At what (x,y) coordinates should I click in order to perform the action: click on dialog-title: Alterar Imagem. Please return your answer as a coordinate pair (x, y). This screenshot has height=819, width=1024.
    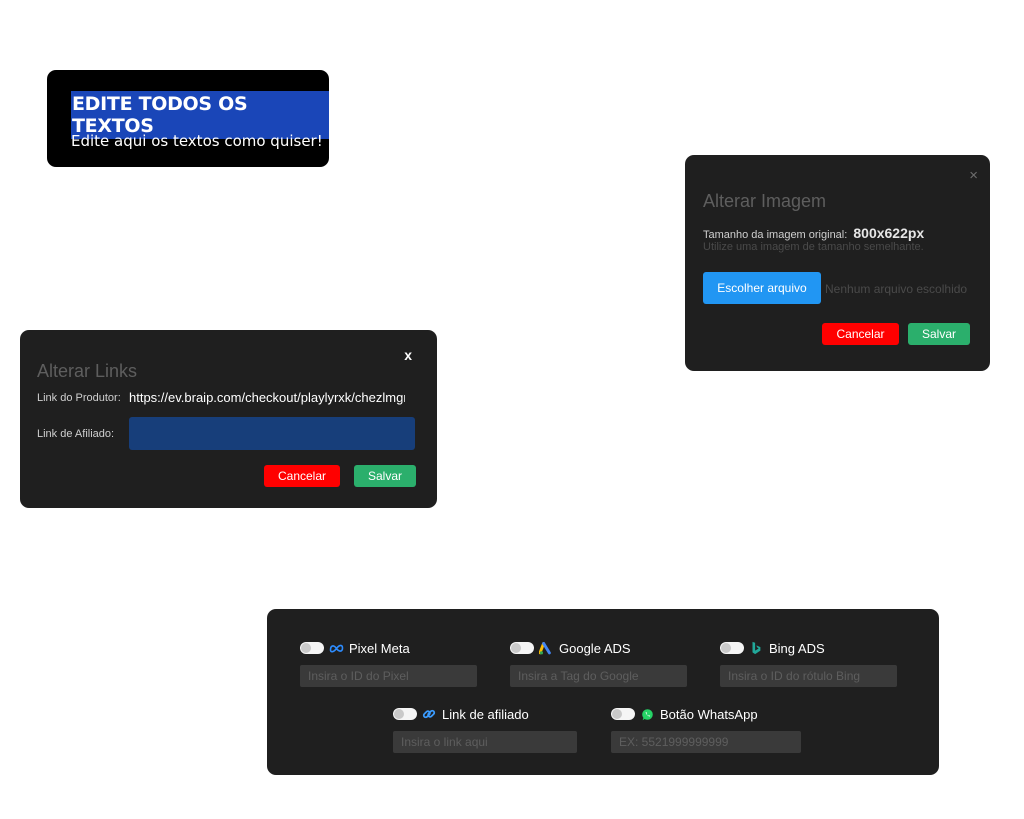
    Looking at the image, I should click on (765, 201).